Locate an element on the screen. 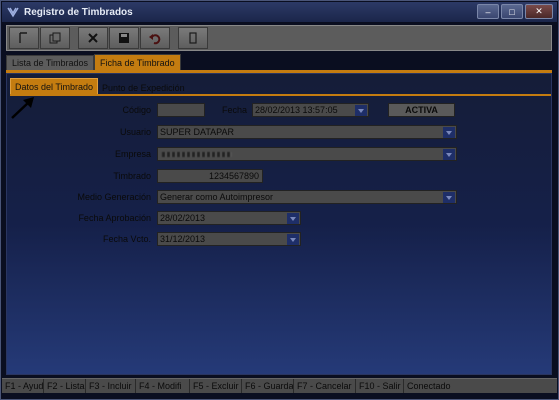 This screenshot has width=559, height=400. exit-button is located at coordinates (193, 38).